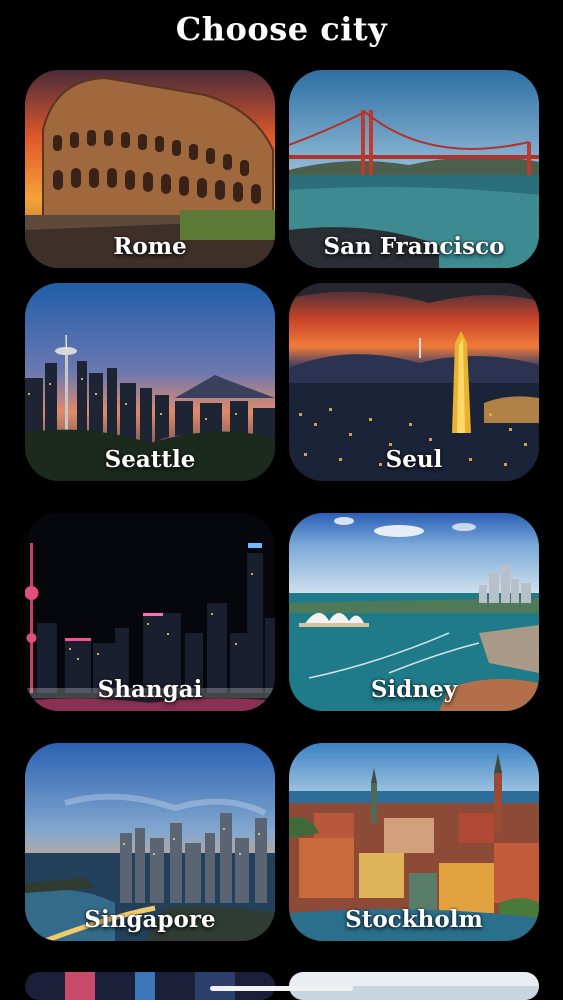 The width and height of the screenshot is (563, 1000). I want to click on city-label: Rome, so click(150, 246).